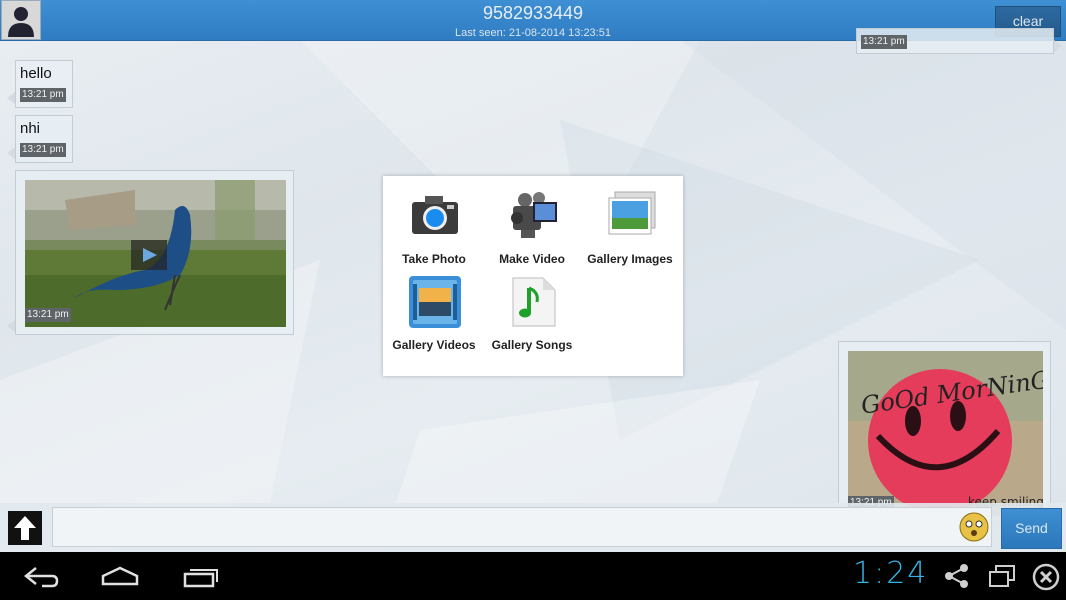 Image resolution: width=1066 pixels, height=600 pixels. I want to click on camera-icon, so click(435, 215).